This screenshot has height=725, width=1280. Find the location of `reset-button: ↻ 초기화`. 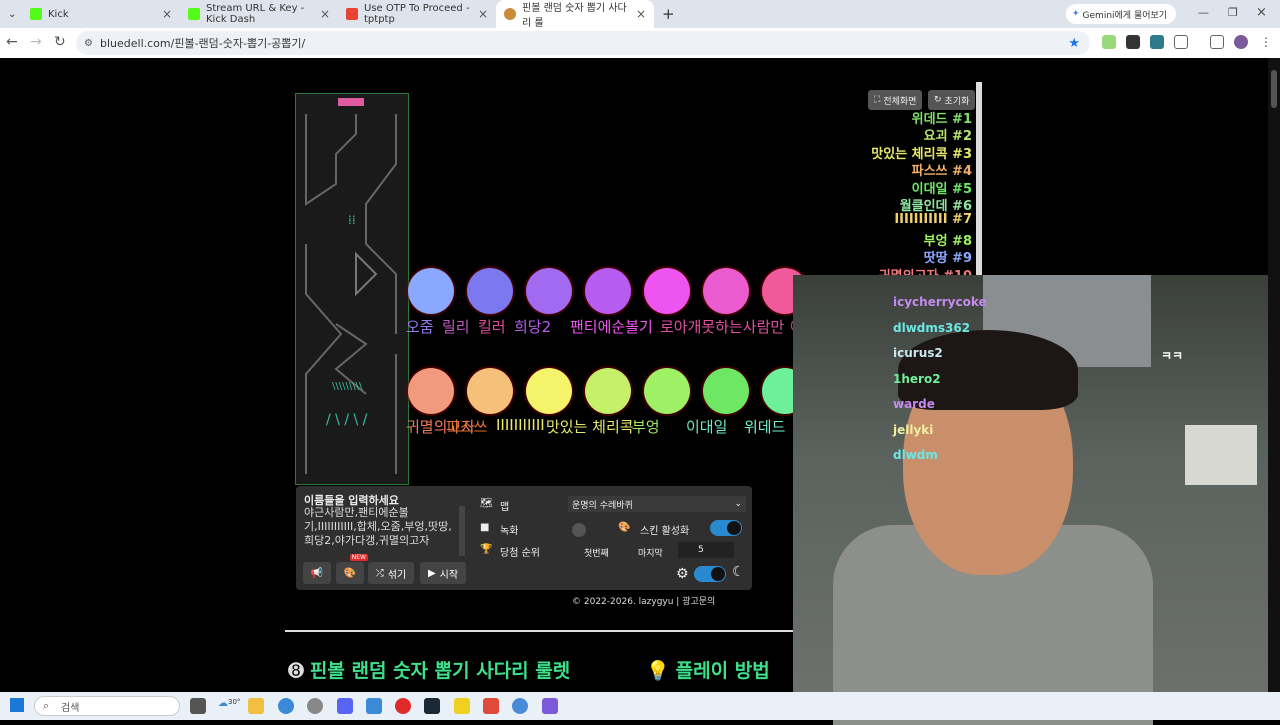

reset-button: ↻ 초기화 is located at coordinates (952, 100).